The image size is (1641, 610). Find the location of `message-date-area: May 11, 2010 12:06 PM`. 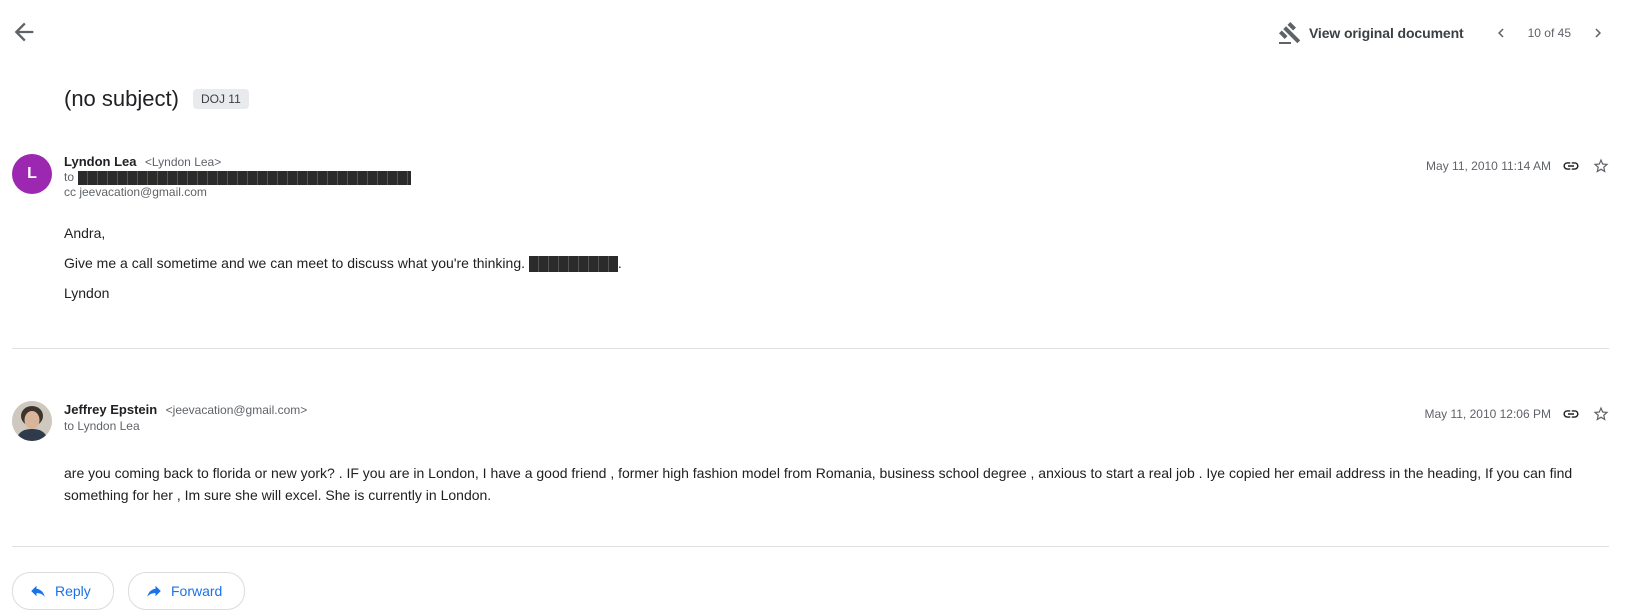

message-date-area: May 11, 2010 12:06 PM is located at coordinates (1517, 414).